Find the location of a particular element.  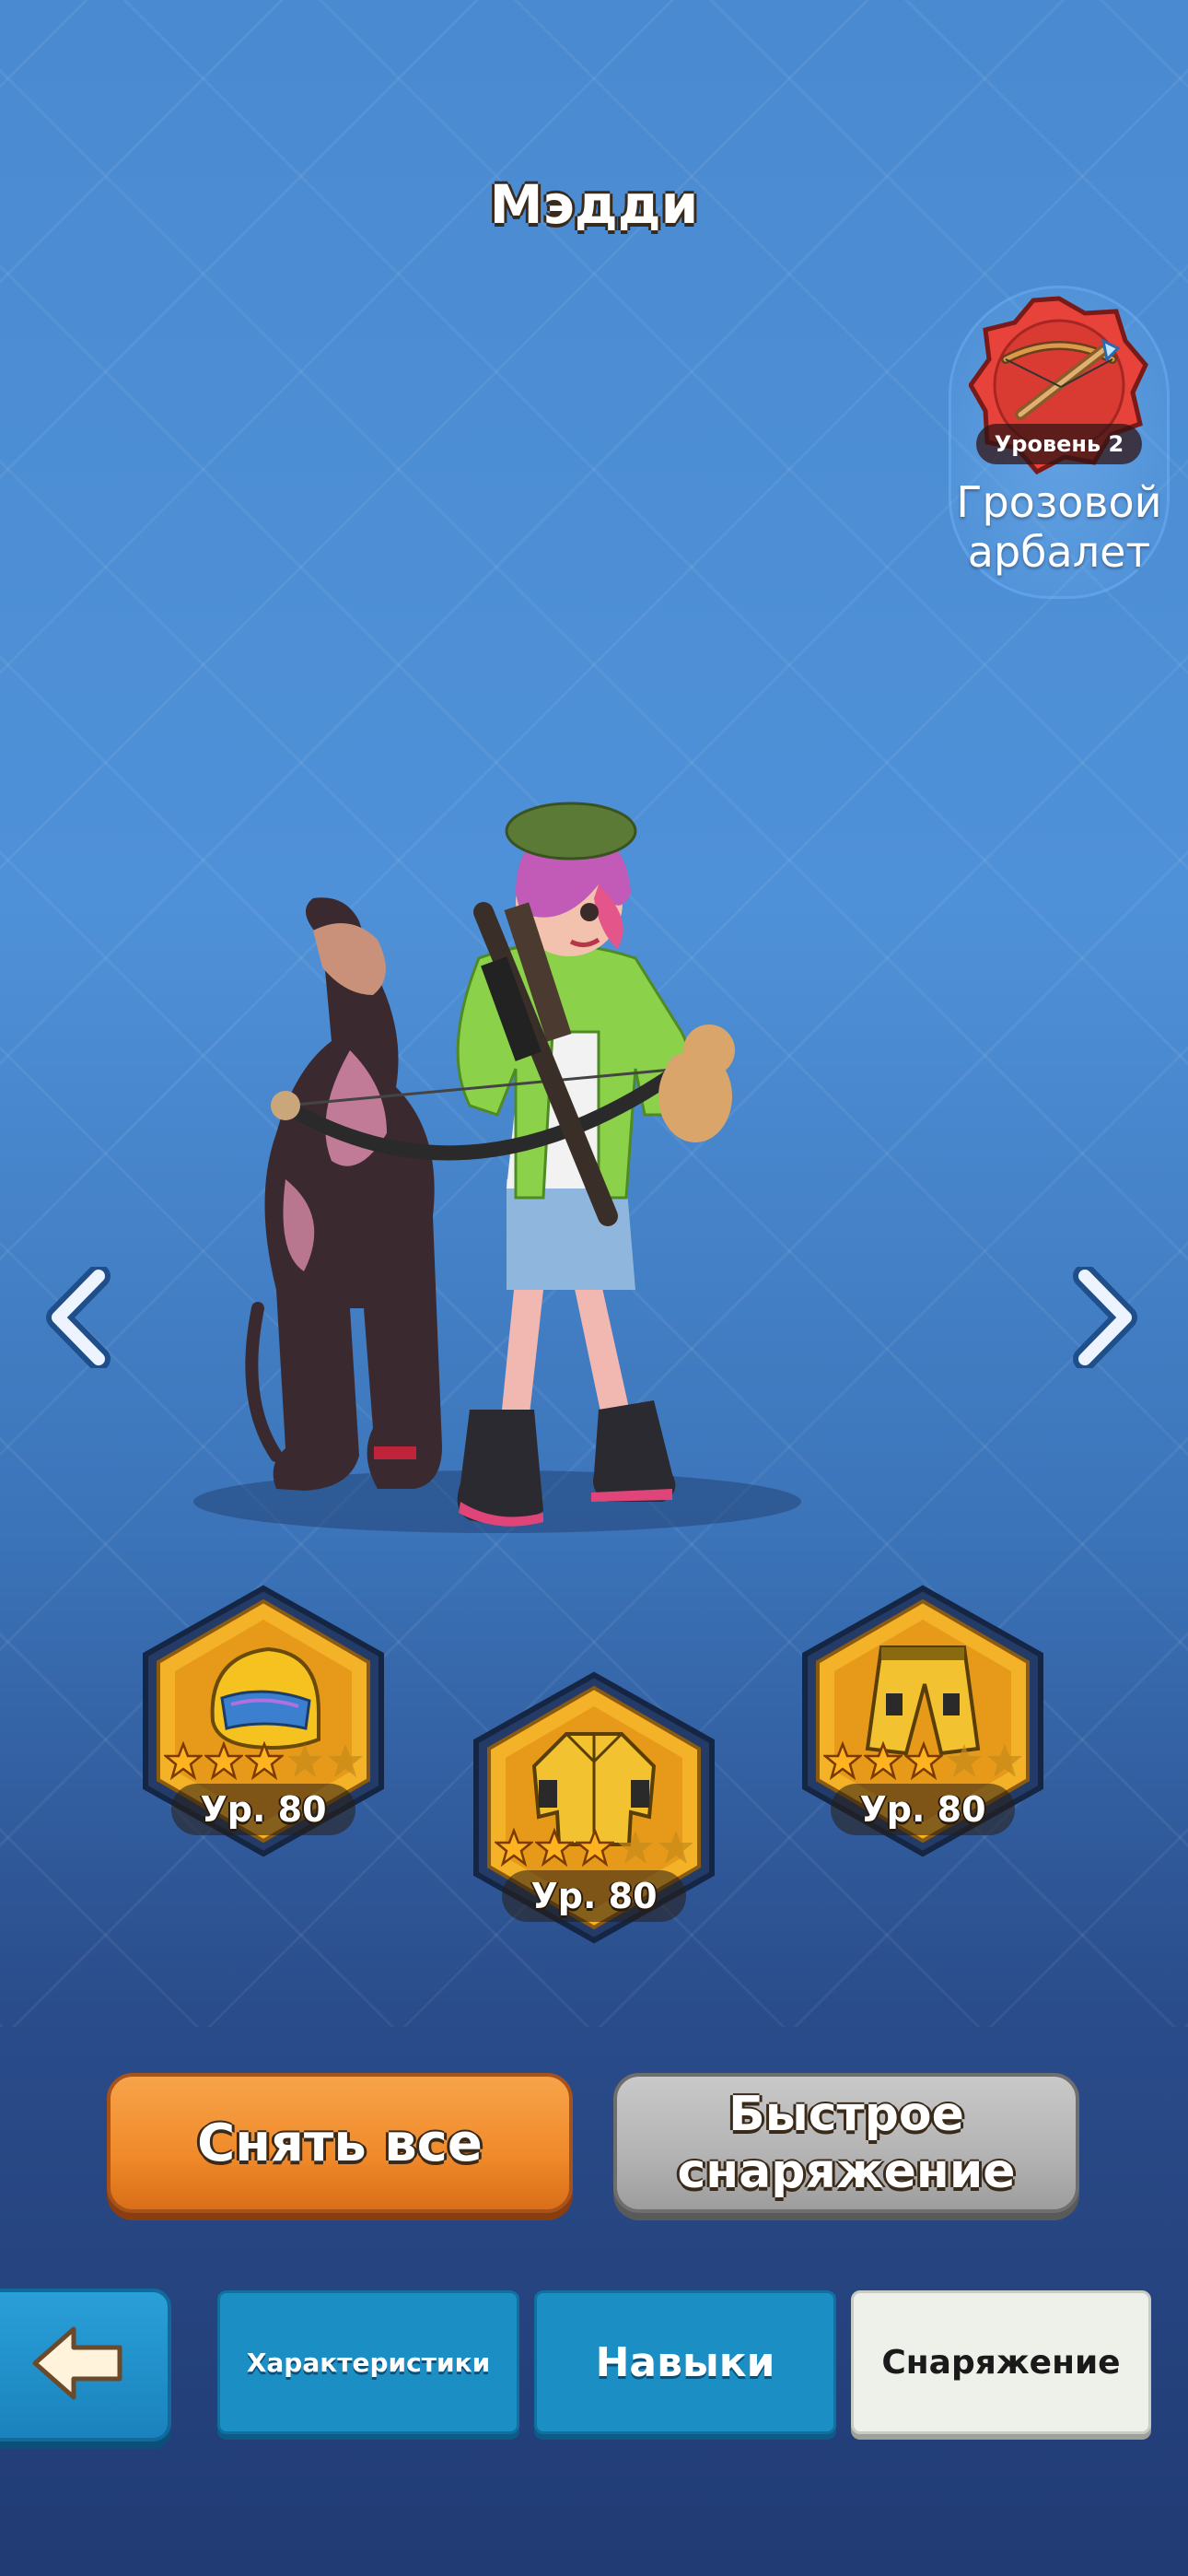

tab-gear: Снаряжение is located at coordinates (1001, 2362).